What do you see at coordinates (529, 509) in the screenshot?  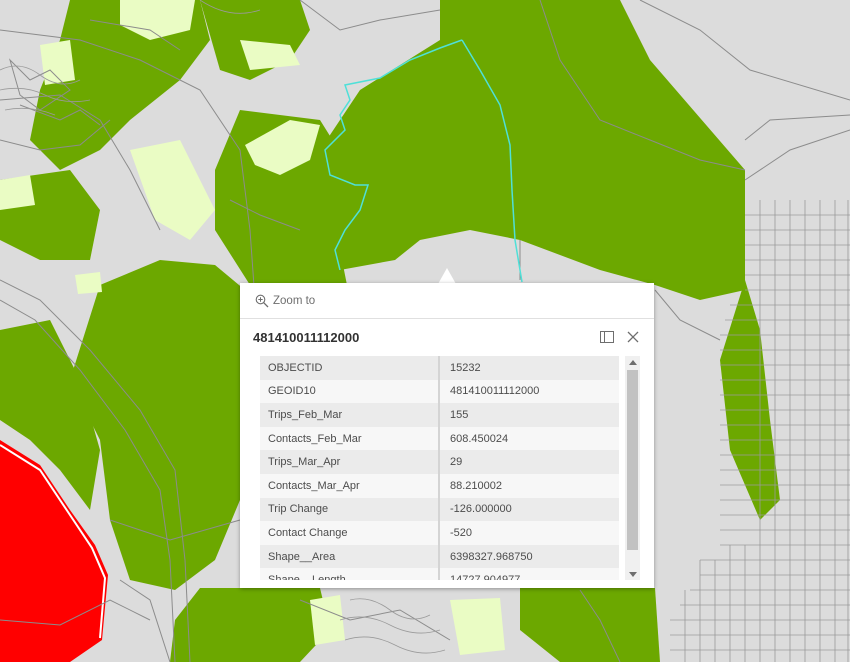 I see `field-value: -126.000000` at bounding box center [529, 509].